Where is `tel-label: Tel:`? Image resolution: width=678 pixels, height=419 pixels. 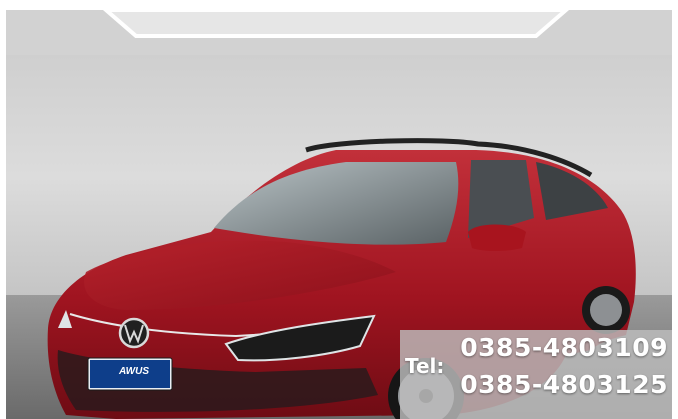
tel-label: Tel: is located at coordinates (425, 366).